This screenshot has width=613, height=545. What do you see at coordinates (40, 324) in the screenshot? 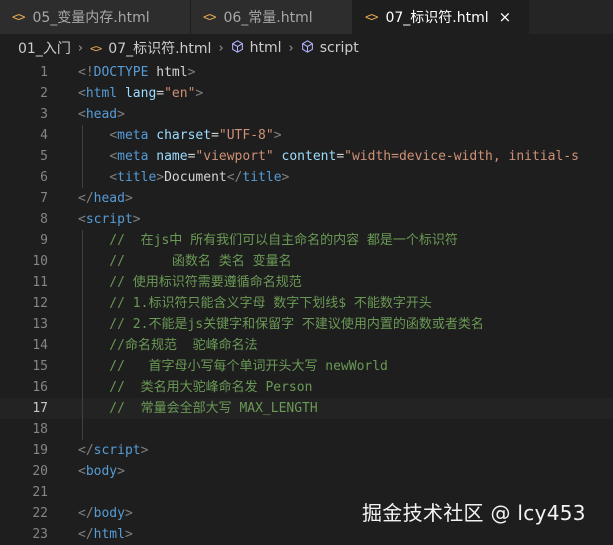
I see `line-number: 13` at bounding box center [40, 324].